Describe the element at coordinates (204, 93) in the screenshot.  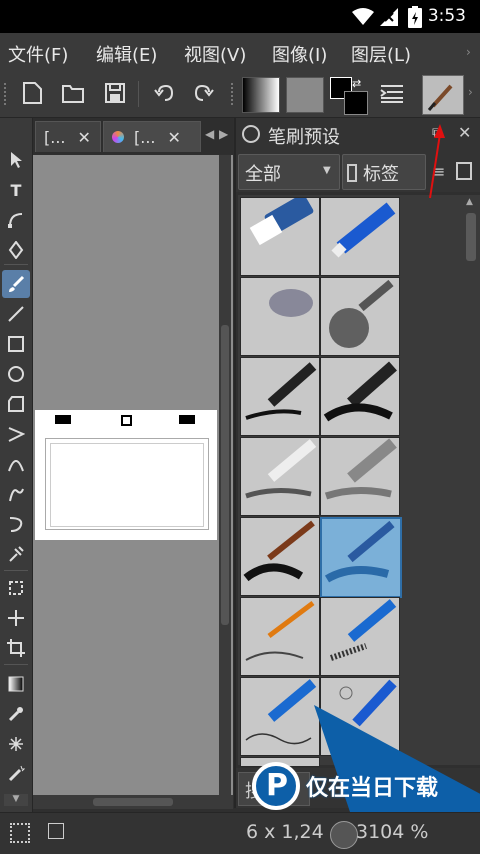
I see `redo-button` at that location.